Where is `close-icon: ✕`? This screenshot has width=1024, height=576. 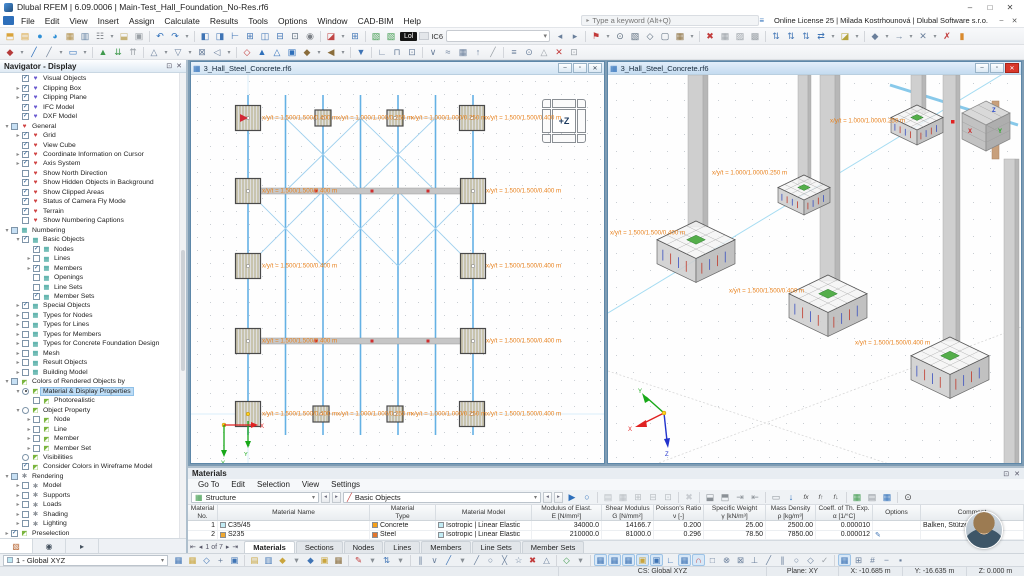
close-icon: ✕ is located at coordinates (1010, 7).